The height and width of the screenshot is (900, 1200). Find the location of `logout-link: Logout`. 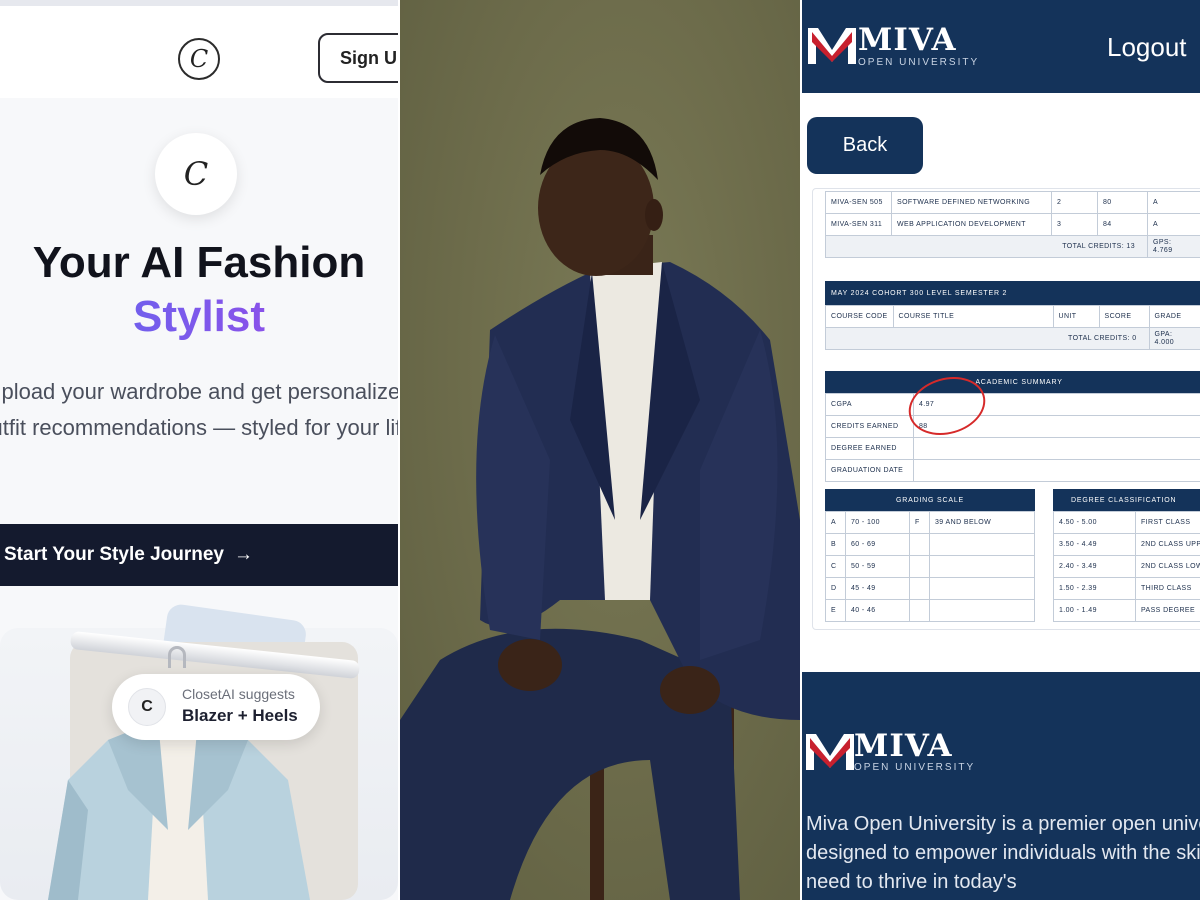

logout-link: Logout is located at coordinates (1147, 47).